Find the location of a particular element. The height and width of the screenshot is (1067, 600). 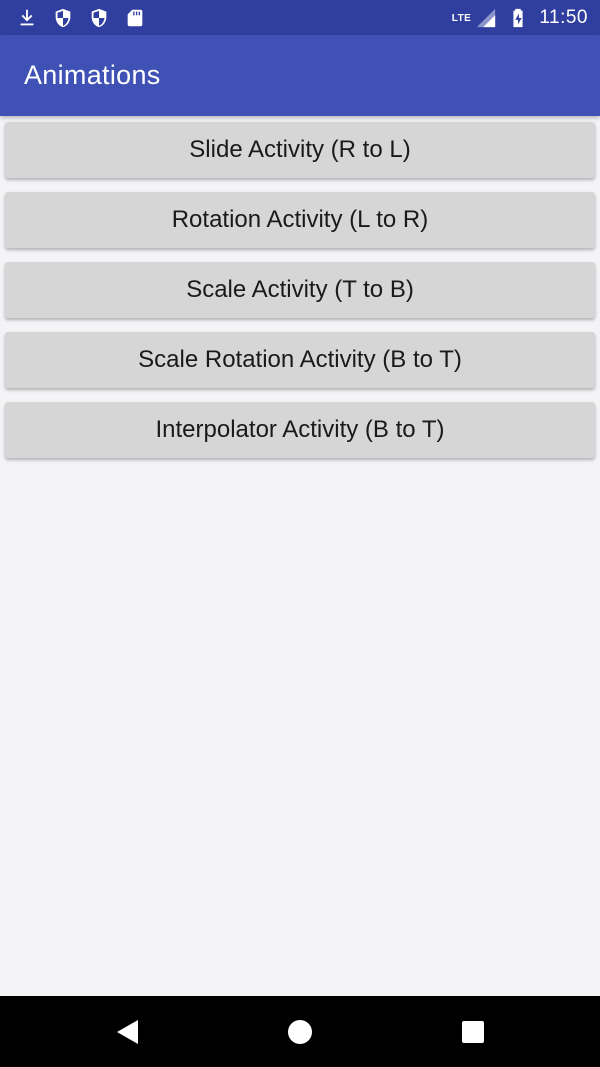

app-bar: Animations is located at coordinates (300, 75).